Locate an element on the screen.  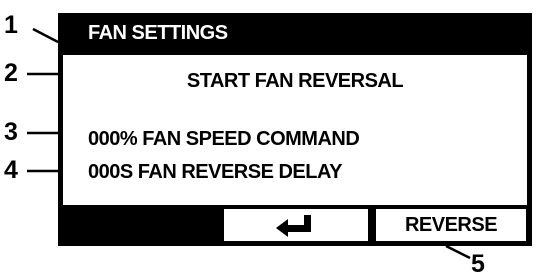
back-softkey is located at coordinates (296, 225).